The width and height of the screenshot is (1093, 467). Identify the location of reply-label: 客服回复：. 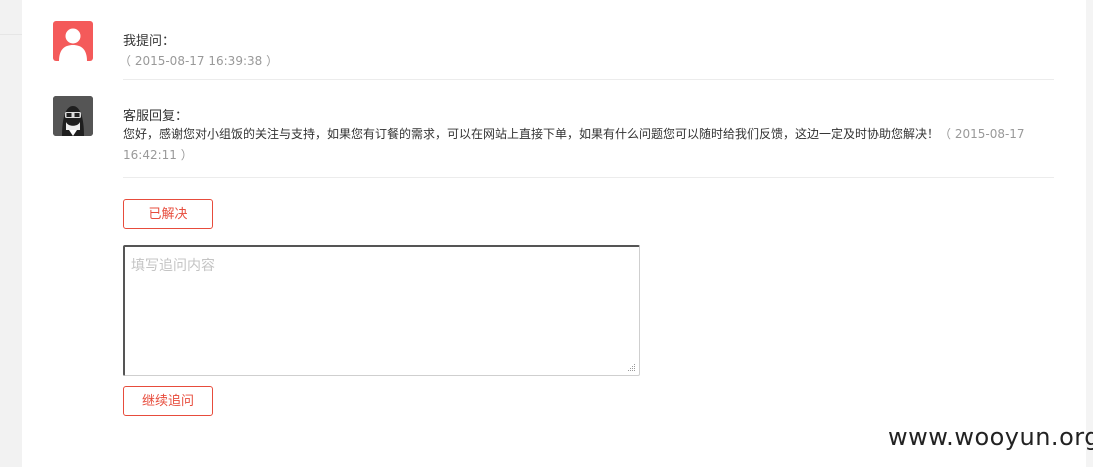
(156, 116).